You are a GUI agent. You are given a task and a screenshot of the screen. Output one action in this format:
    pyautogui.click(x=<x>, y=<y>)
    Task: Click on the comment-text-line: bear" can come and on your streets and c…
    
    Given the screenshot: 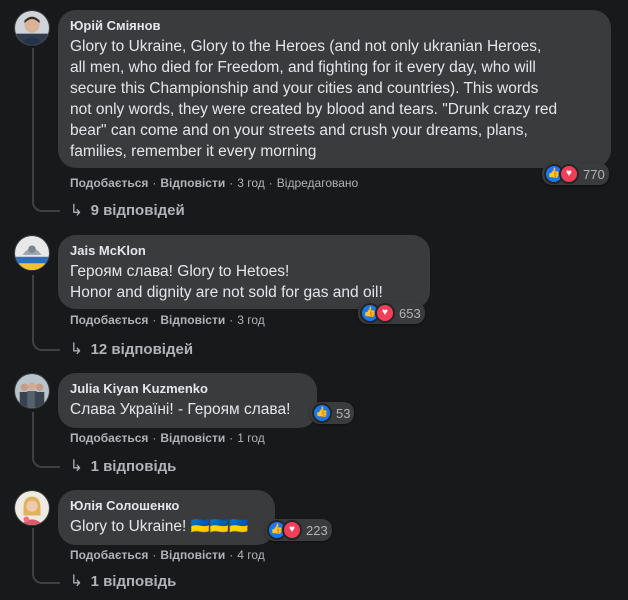 What is the action you would take?
    pyautogui.click(x=299, y=130)
    